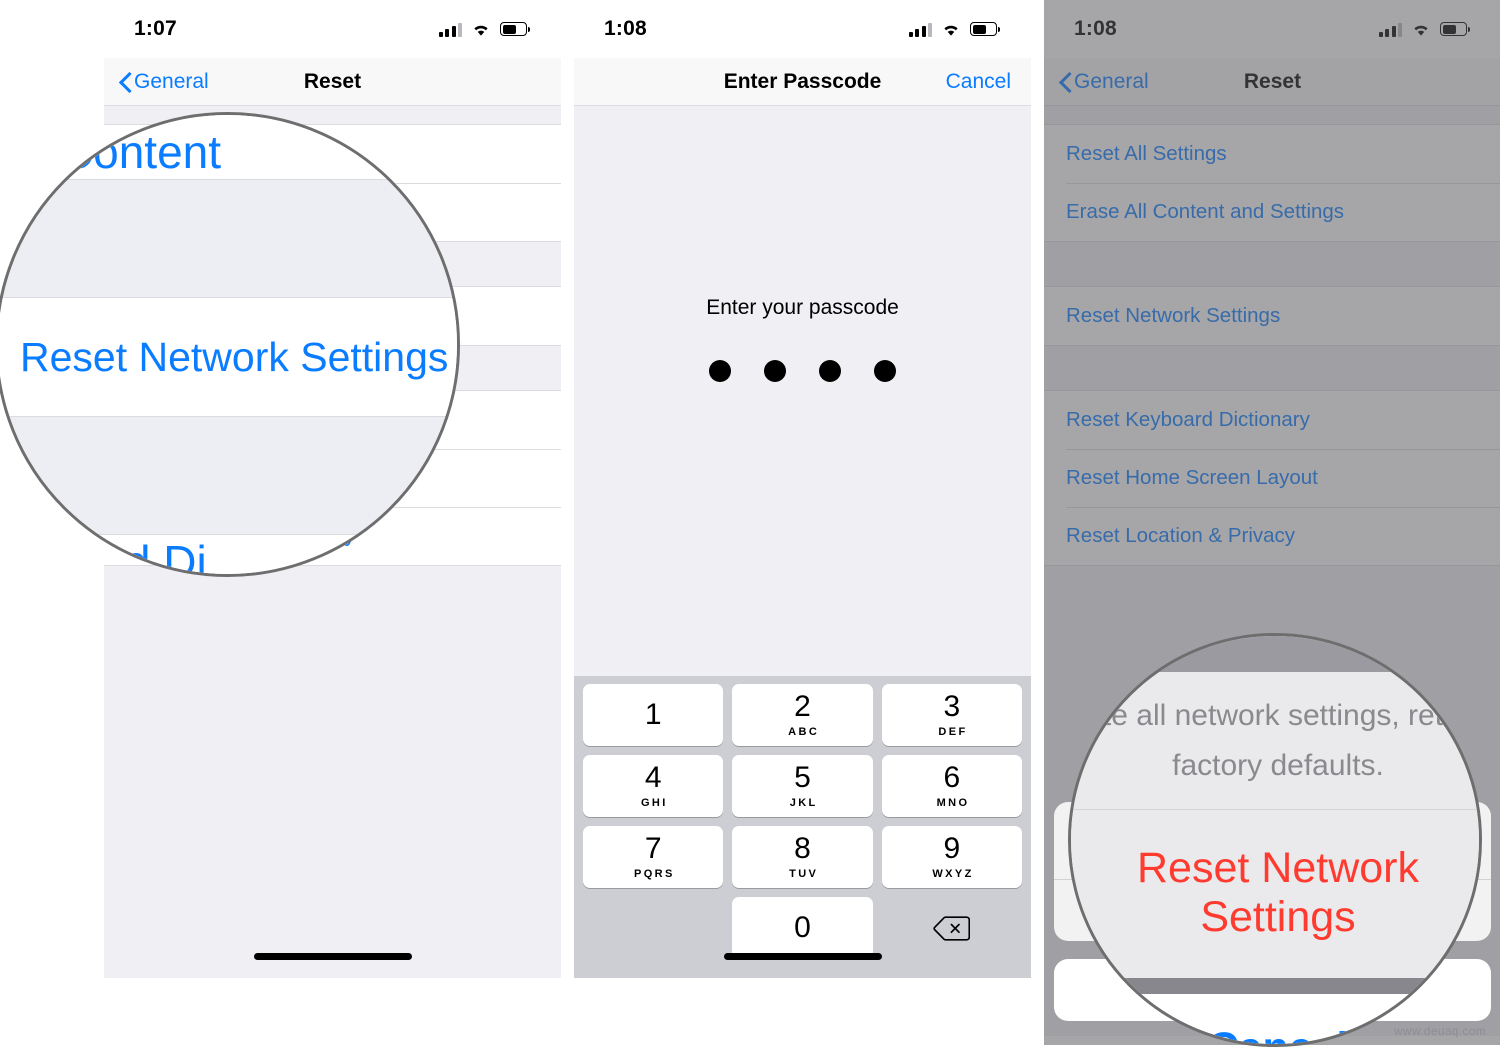 The width and height of the screenshot is (1500, 1051). I want to click on passcode-dots, so click(802, 371).